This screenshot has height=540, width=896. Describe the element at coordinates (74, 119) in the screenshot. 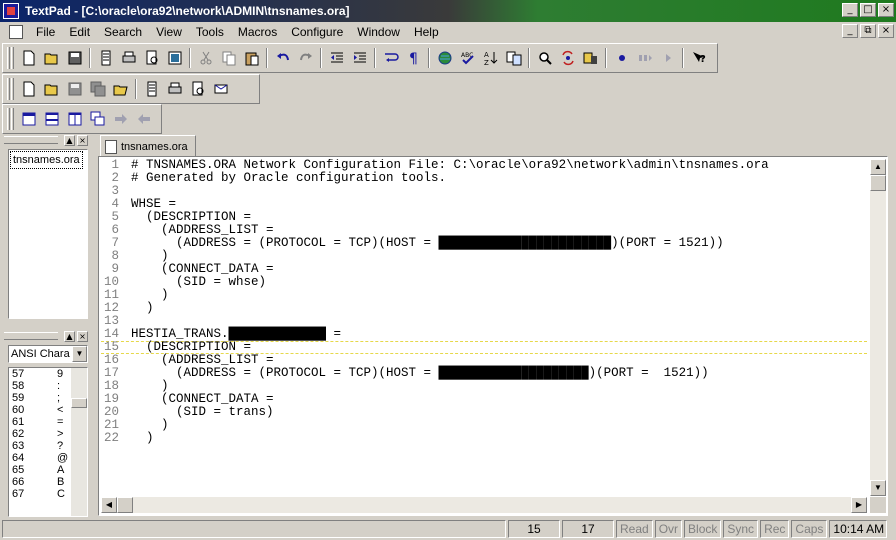

I see `vertical-split-icon` at that location.